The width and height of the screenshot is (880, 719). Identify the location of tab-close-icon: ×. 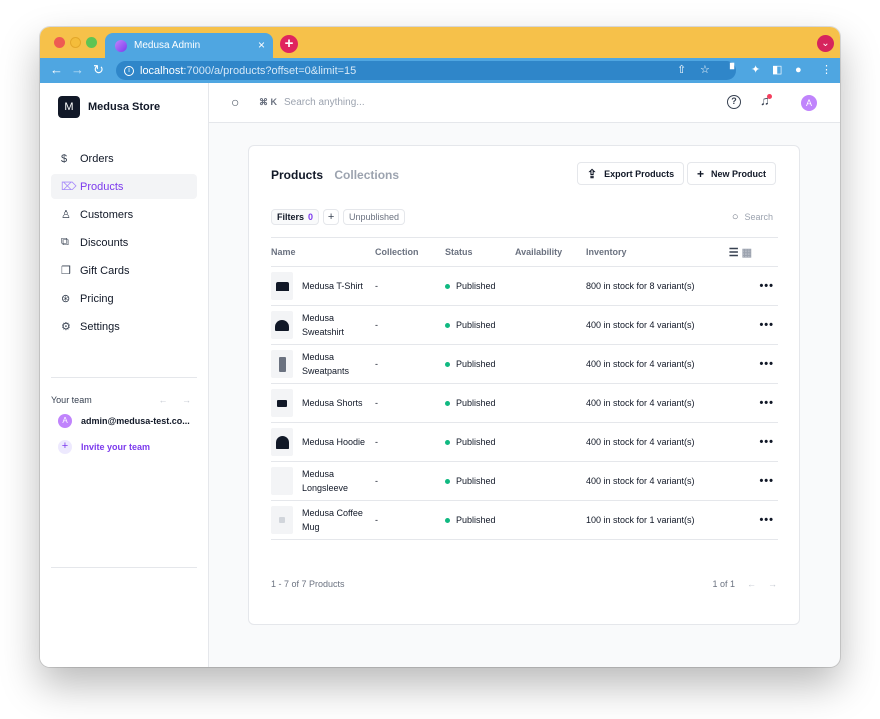
(261, 45).